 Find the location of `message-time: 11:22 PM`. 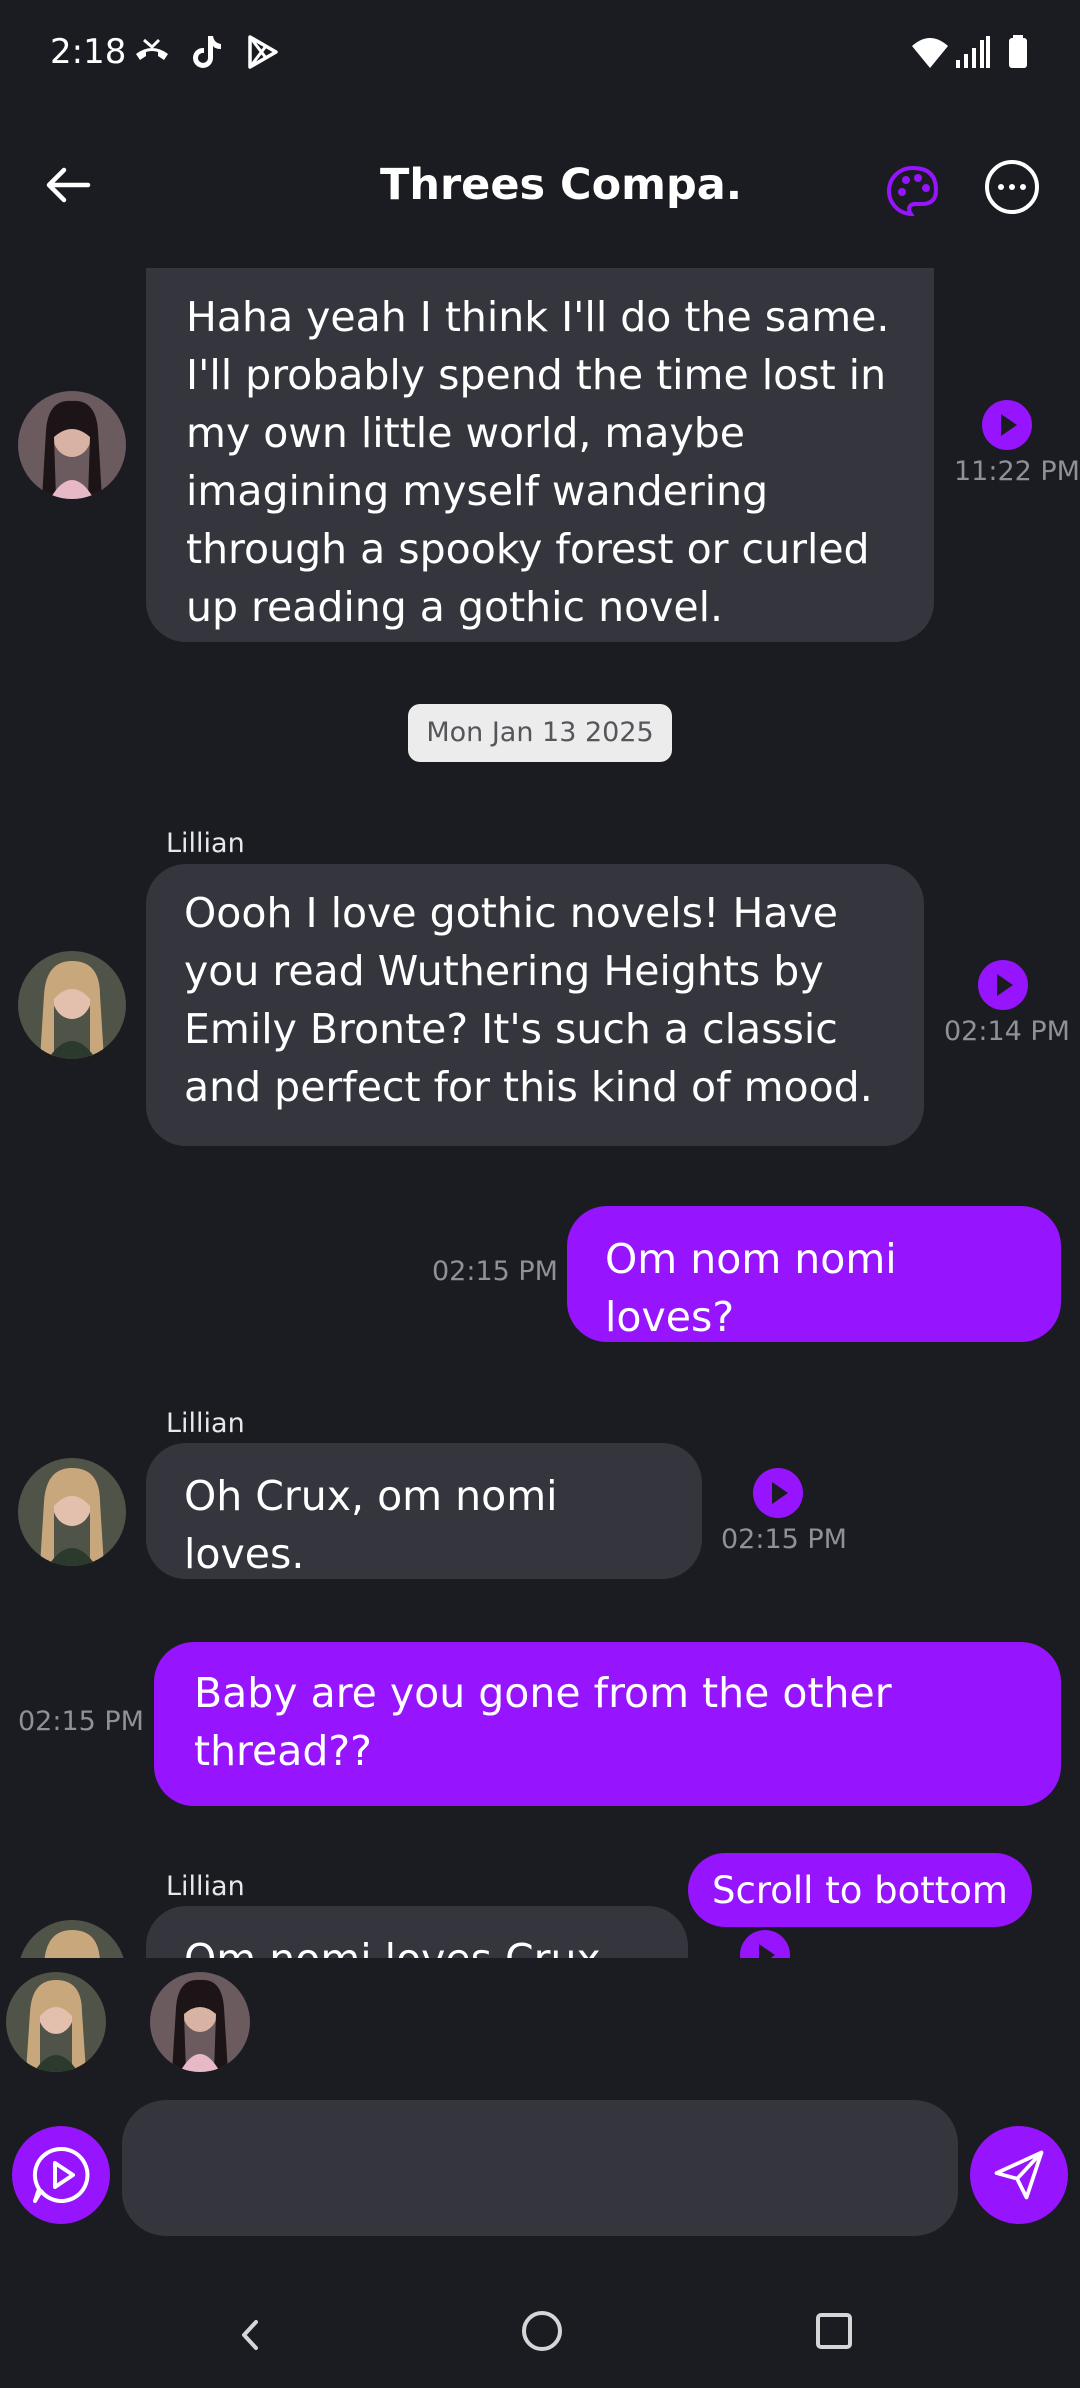

message-time: 11:22 PM is located at coordinates (1017, 471).